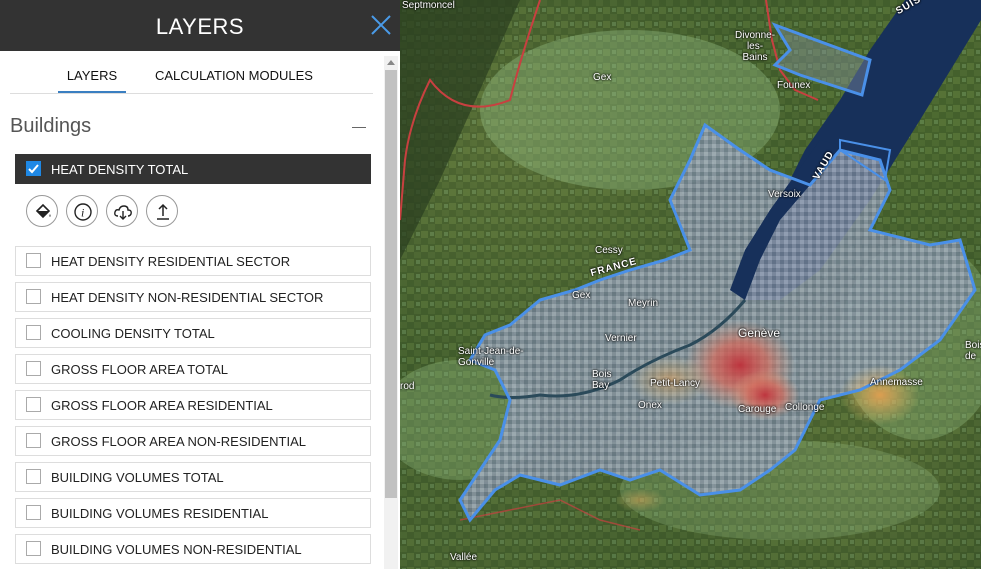 The width and height of the screenshot is (981, 569). I want to click on layer-label: BUILDING VOLUMES RESIDENTIAL, so click(160, 513).